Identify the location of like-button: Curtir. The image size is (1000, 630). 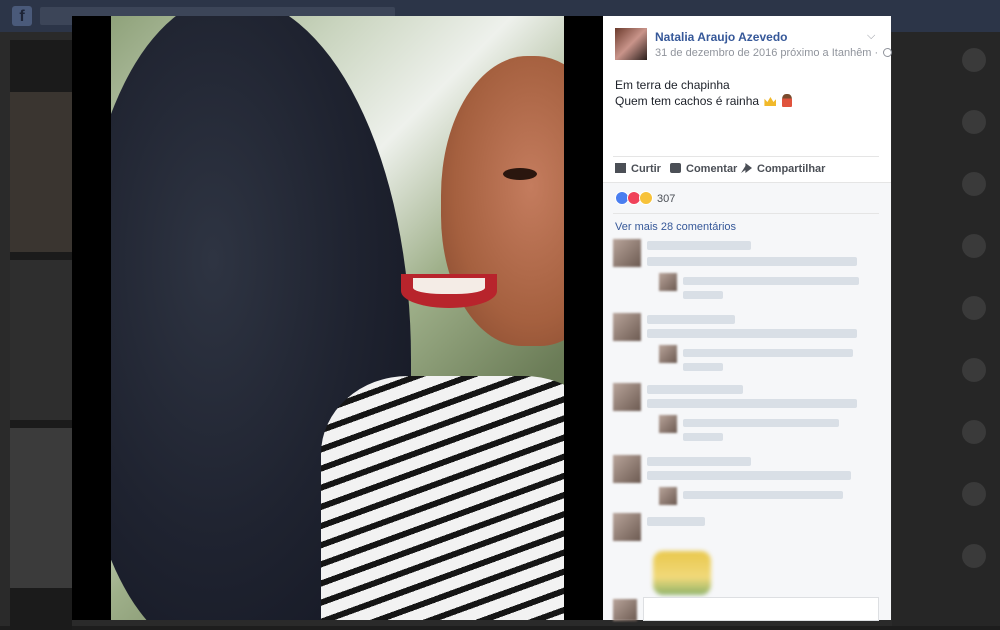
(638, 169).